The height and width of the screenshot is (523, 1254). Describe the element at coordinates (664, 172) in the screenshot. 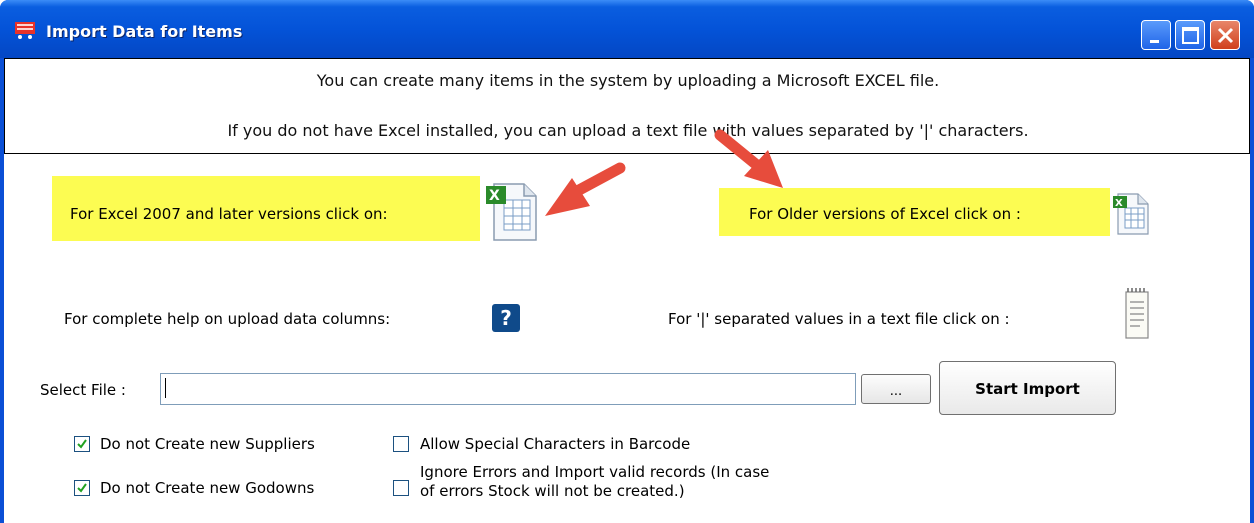

I see `annotation-arrows` at that location.